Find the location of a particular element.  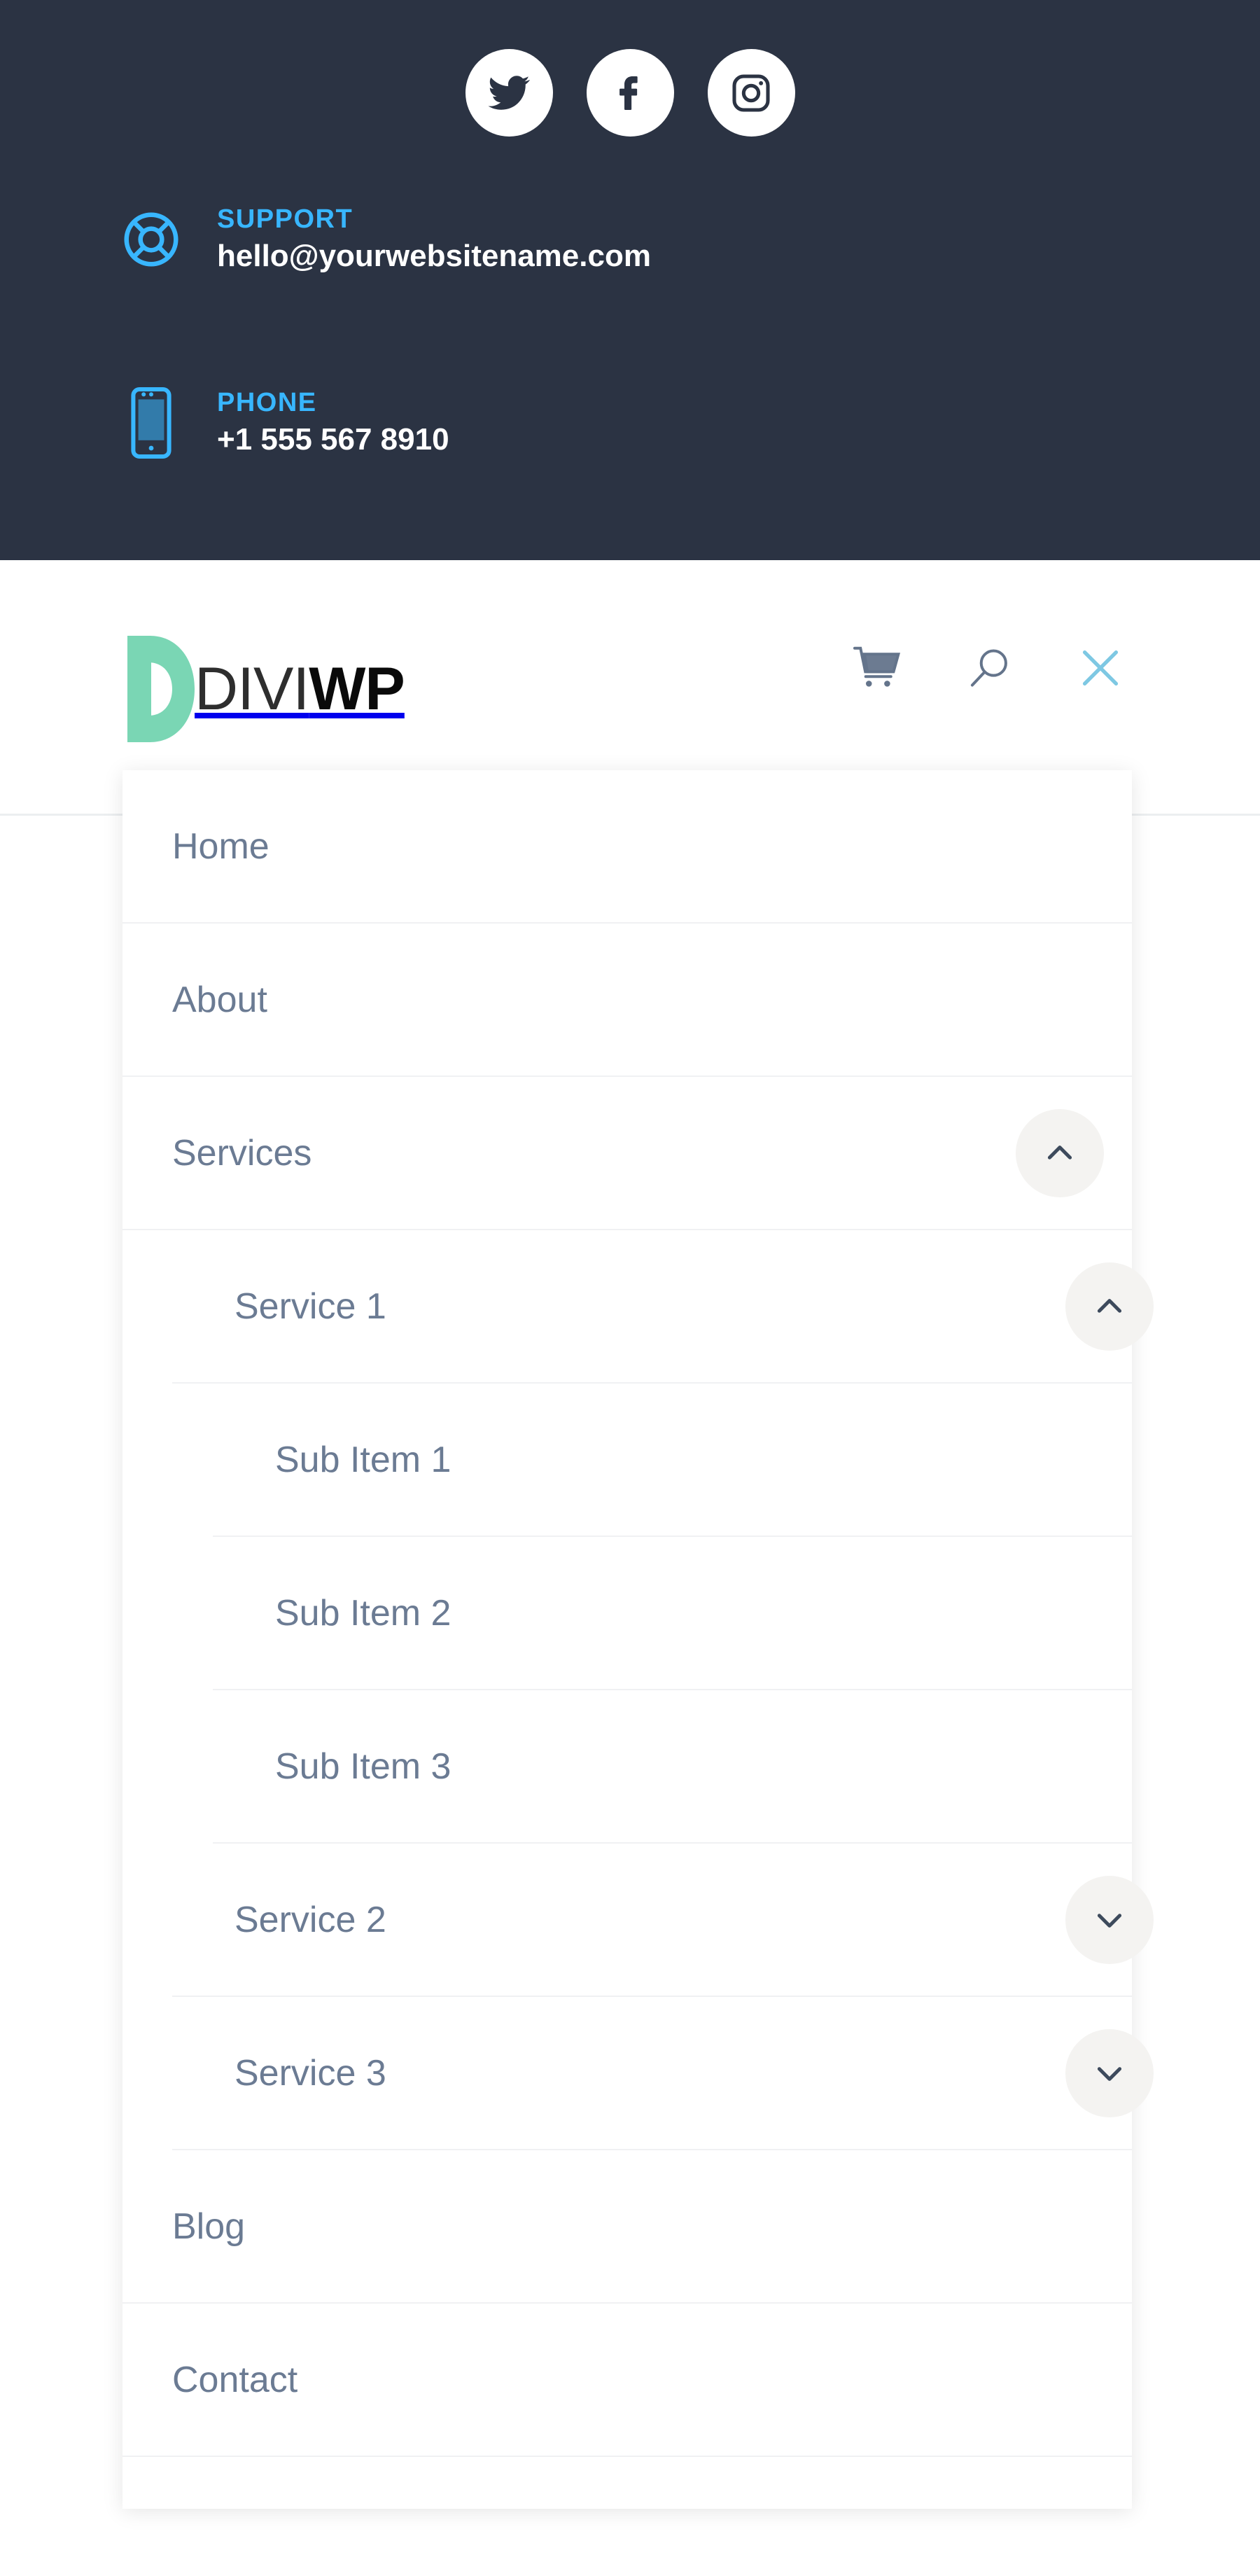

menu-item-service-3: Service 3 is located at coordinates (663, 2073).